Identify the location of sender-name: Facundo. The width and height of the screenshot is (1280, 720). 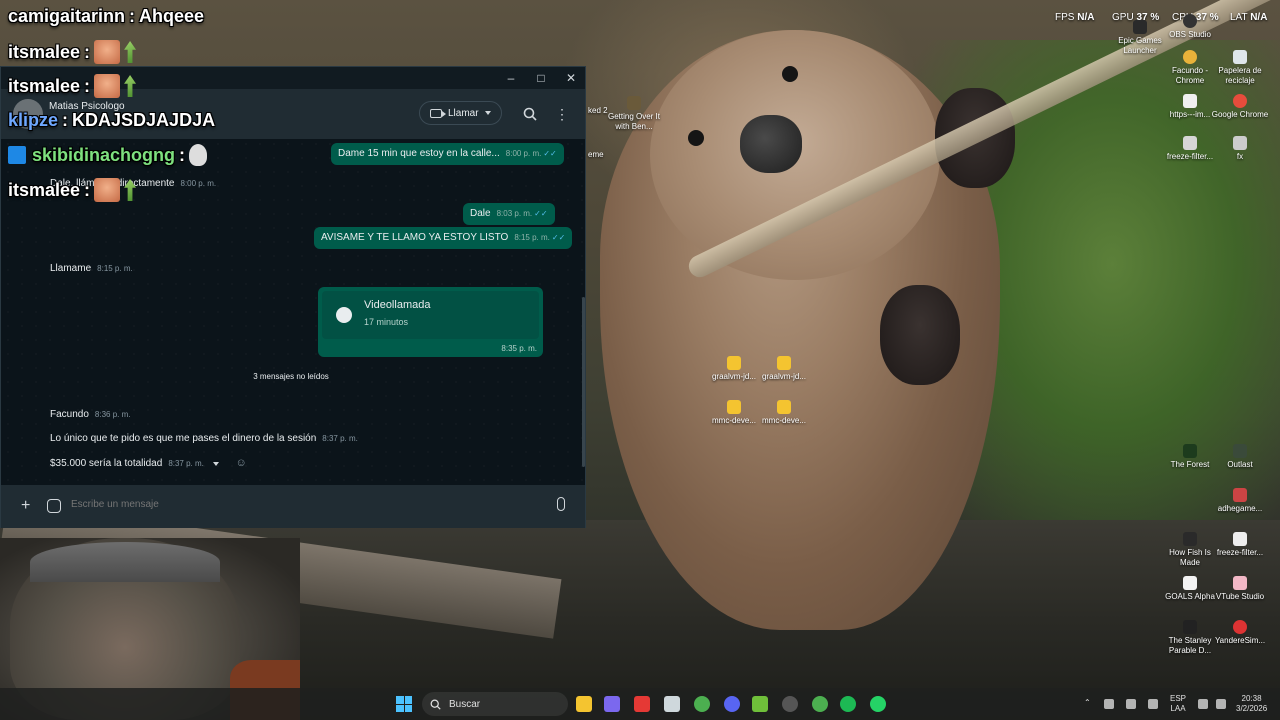
(69, 414).